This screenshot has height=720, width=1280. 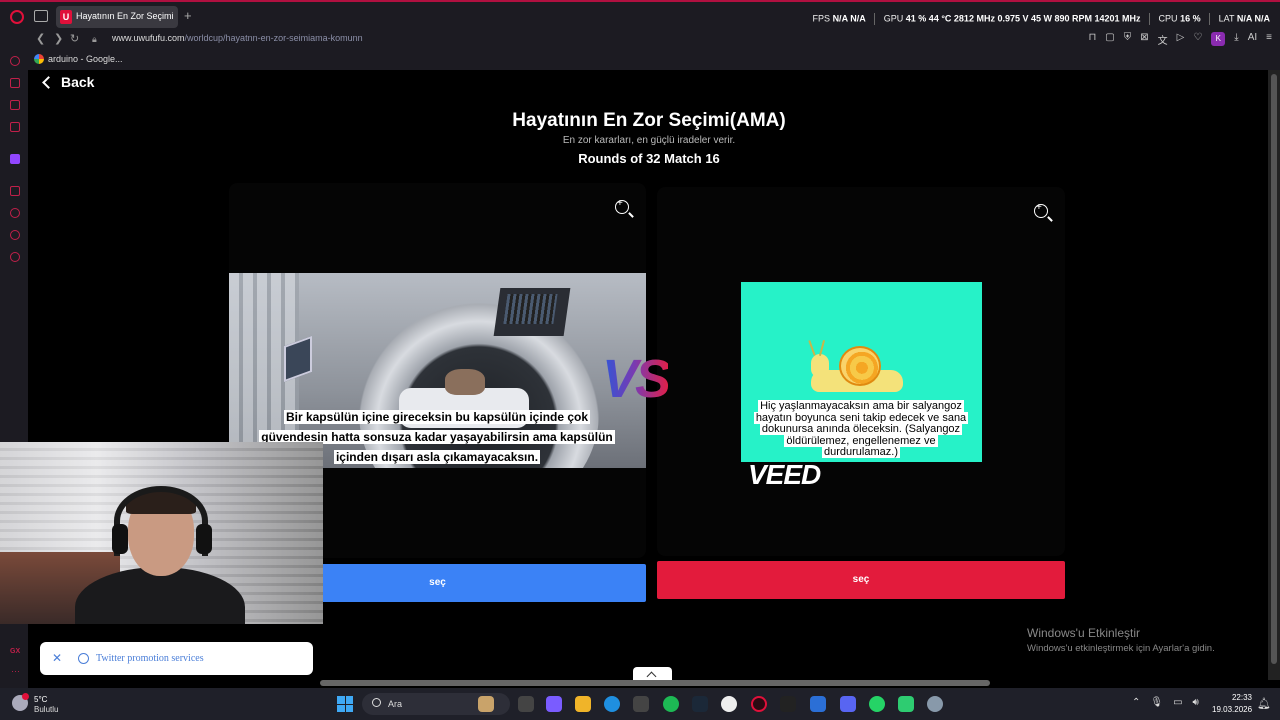 What do you see at coordinates (1092, 39) in the screenshot?
I see `pin-icon: ⊓` at bounding box center [1092, 39].